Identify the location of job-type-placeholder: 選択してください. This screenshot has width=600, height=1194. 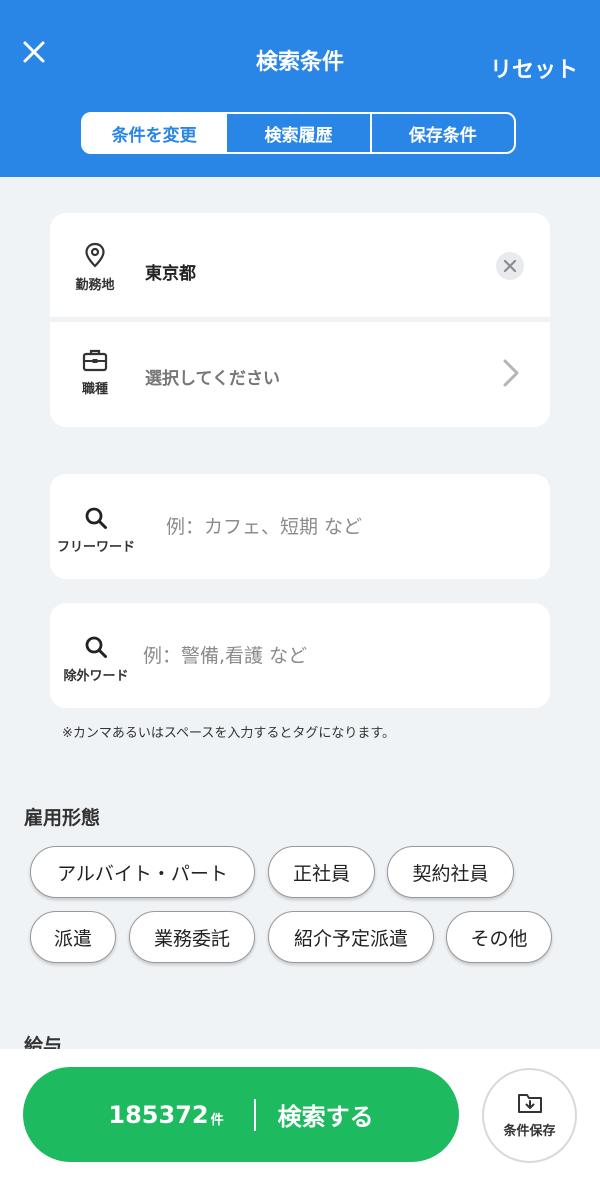
(212, 379).